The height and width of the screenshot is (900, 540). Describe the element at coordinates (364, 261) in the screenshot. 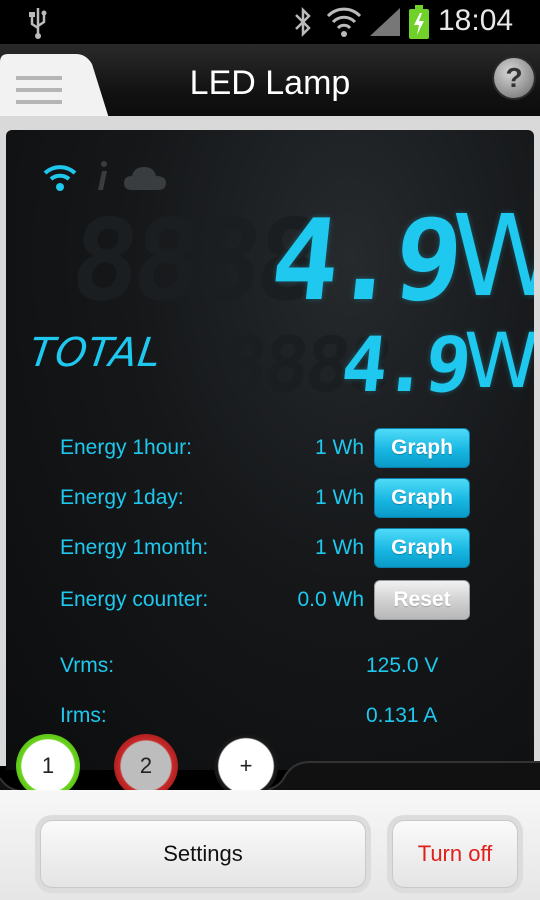

I see `power-value: 4.9` at that location.